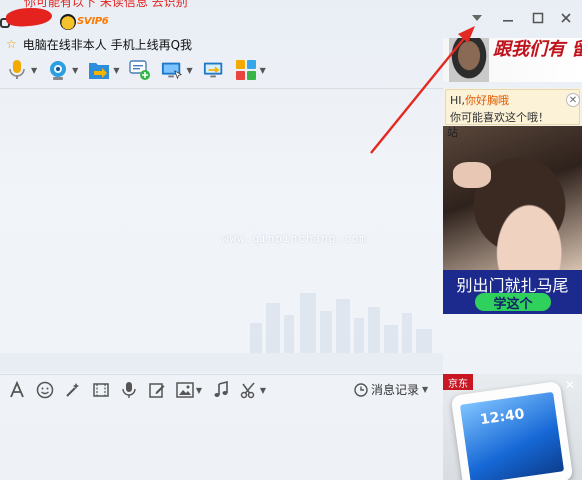  I want to click on edit-icon, so click(157, 390).